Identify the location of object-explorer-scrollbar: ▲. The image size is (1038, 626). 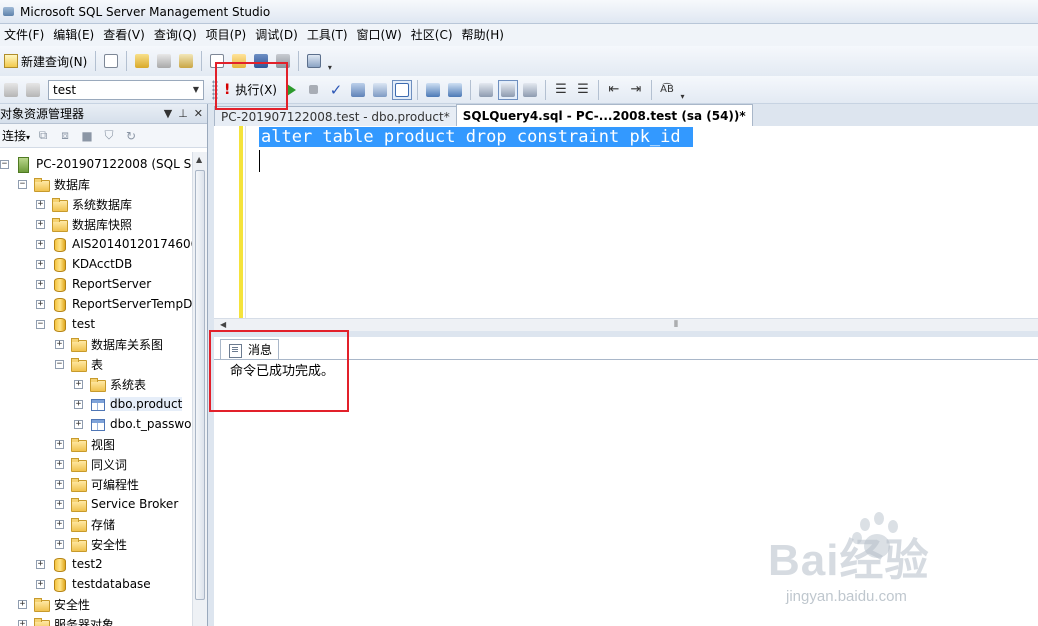
(199, 389).